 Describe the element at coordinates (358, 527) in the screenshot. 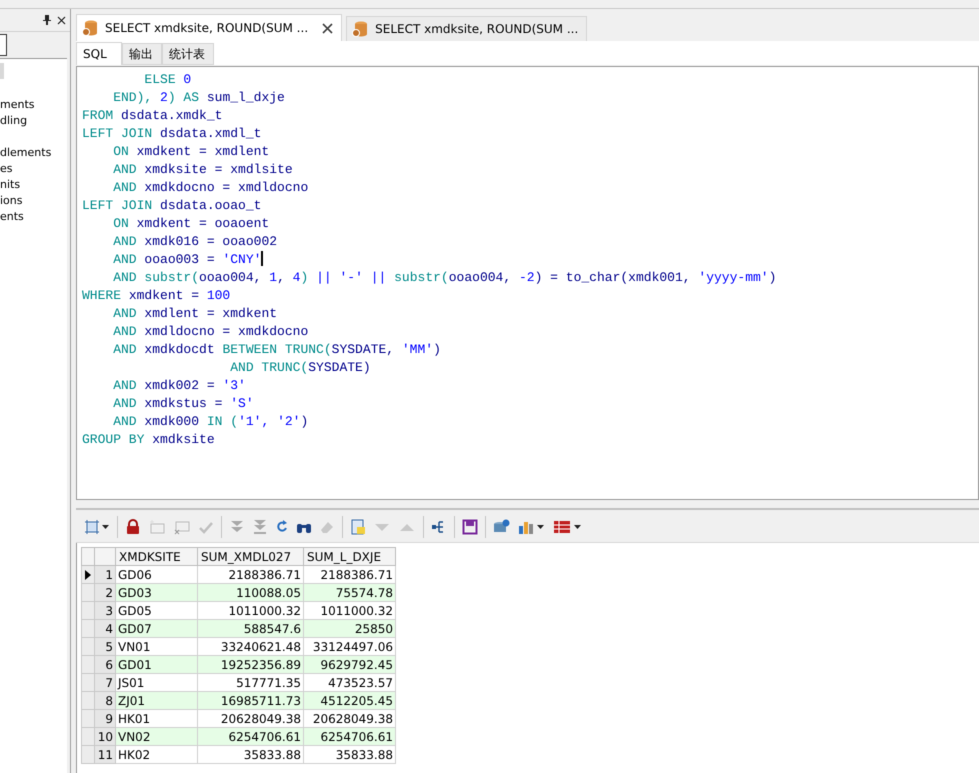

I see `form-view-icon` at that location.